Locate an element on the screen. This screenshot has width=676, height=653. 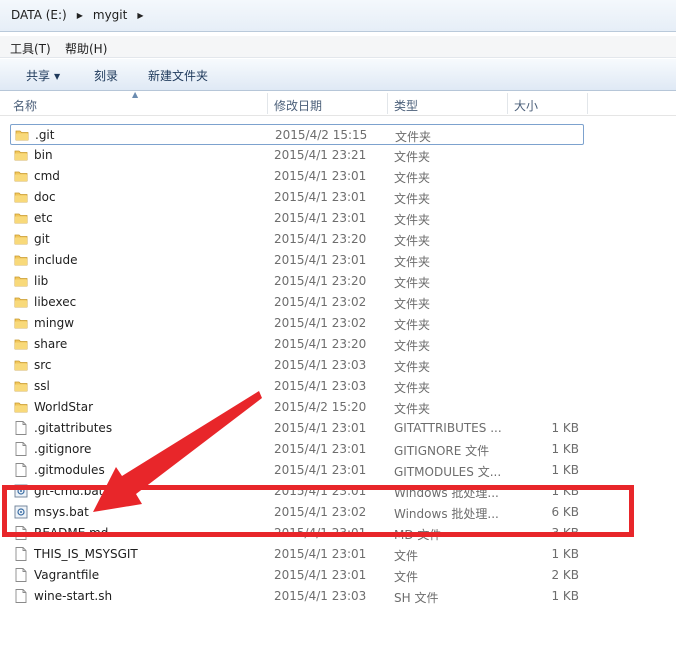
file-row: doc 2015/4/1 23:01 文件夹 is located at coordinates (297, 197).